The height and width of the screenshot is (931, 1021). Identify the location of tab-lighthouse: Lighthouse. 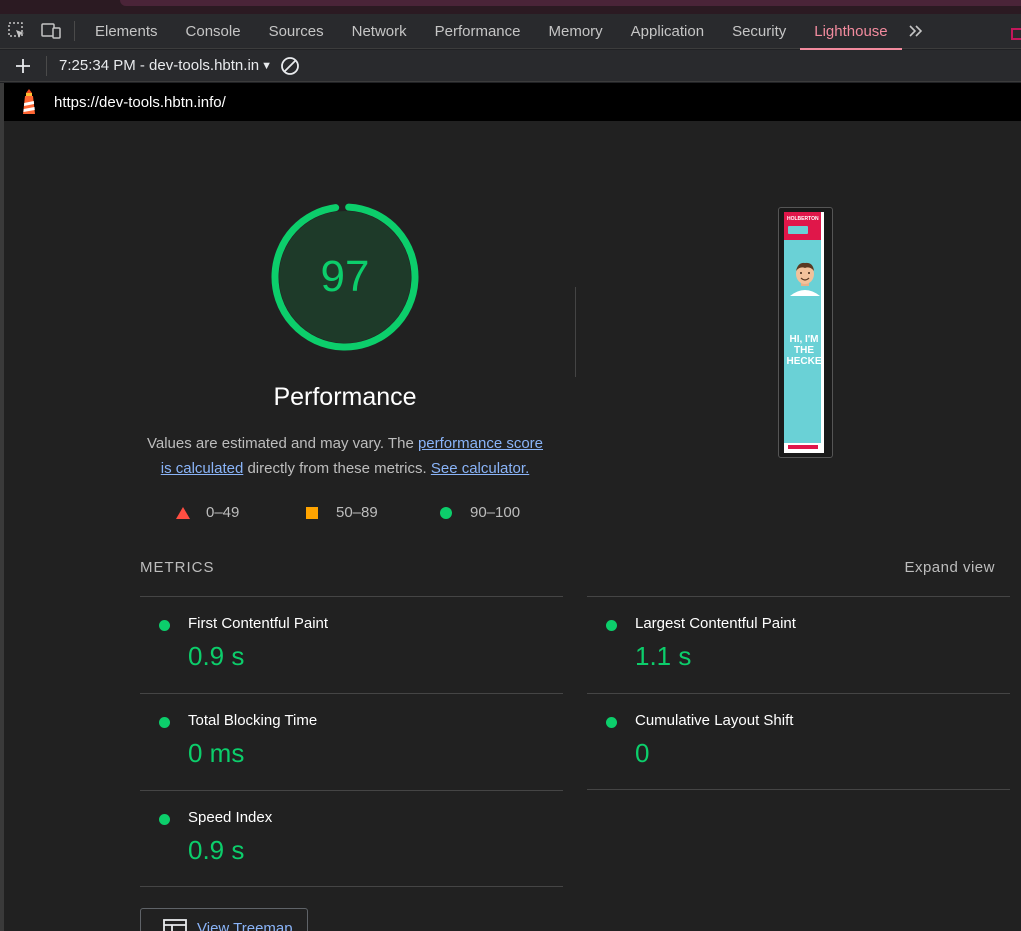
(851, 32).